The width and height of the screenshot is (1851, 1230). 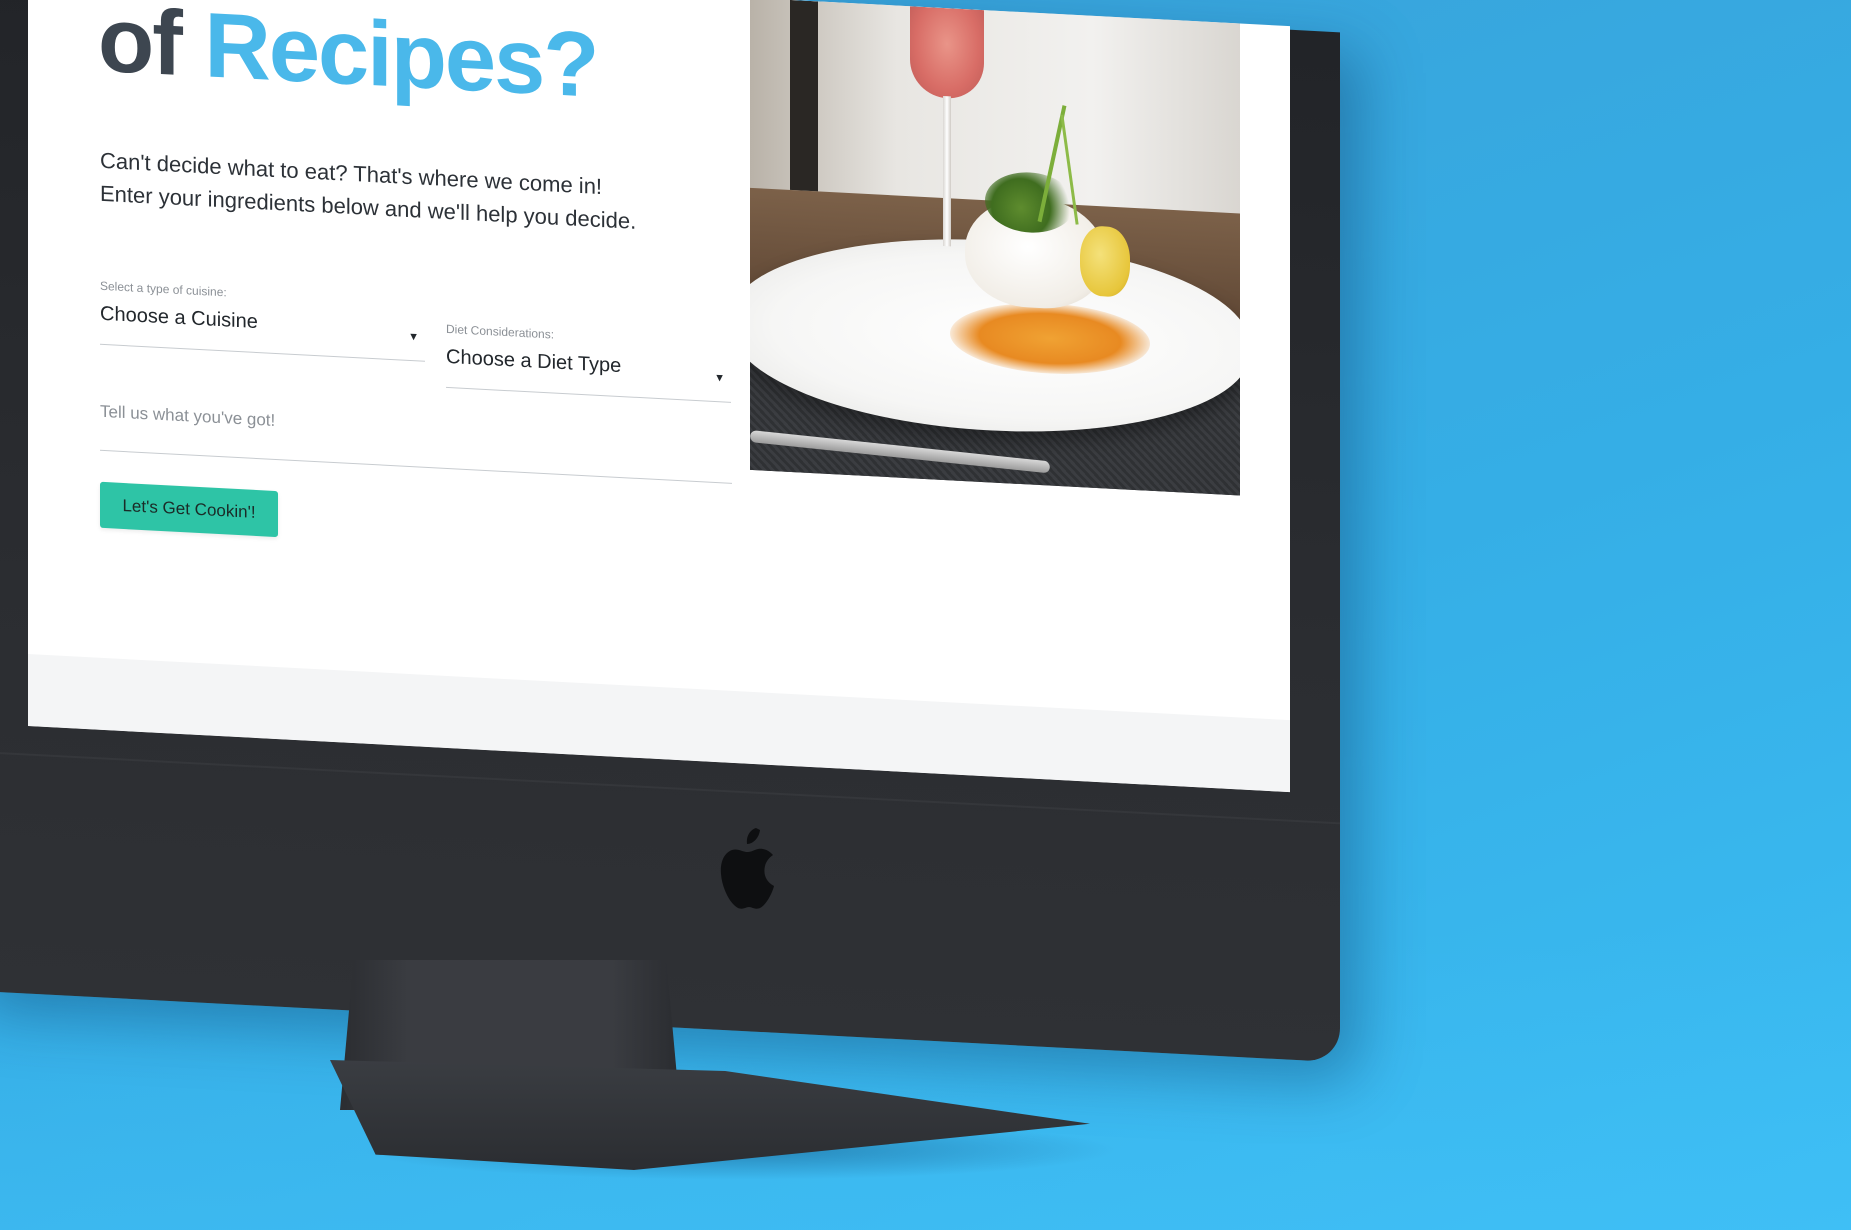 What do you see at coordinates (189, 509) in the screenshot?
I see `lets-get-cookin-button: Let's Get Cookin'!` at bounding box center [189, 509].